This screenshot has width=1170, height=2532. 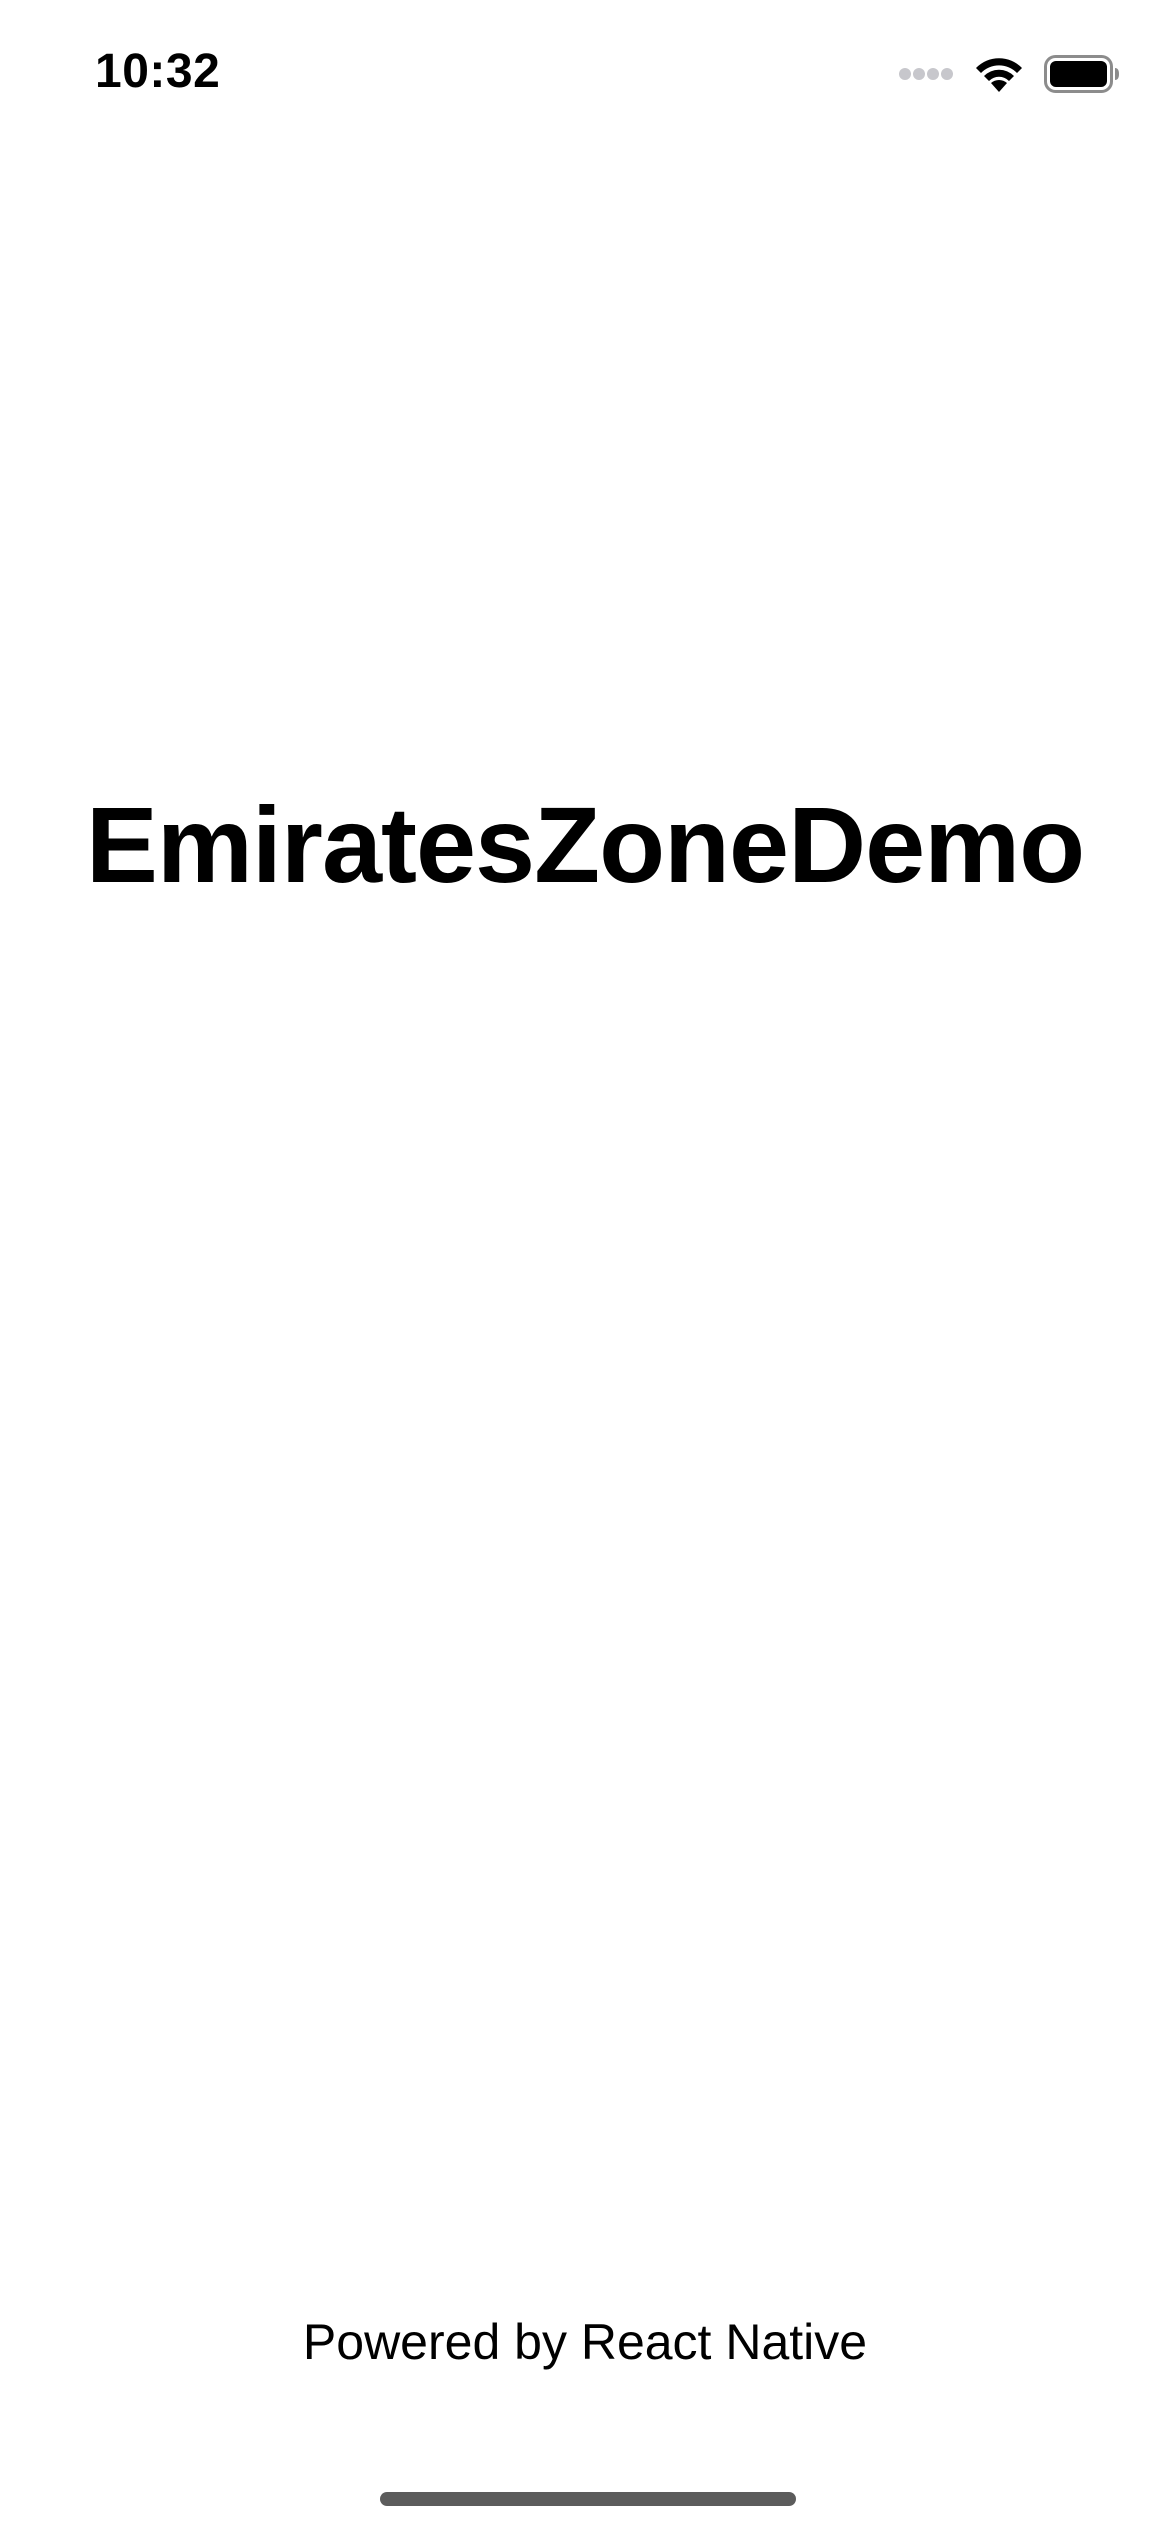 I want to click on page-title: EmiratesZoneDemo, so click(x=585, y=844).